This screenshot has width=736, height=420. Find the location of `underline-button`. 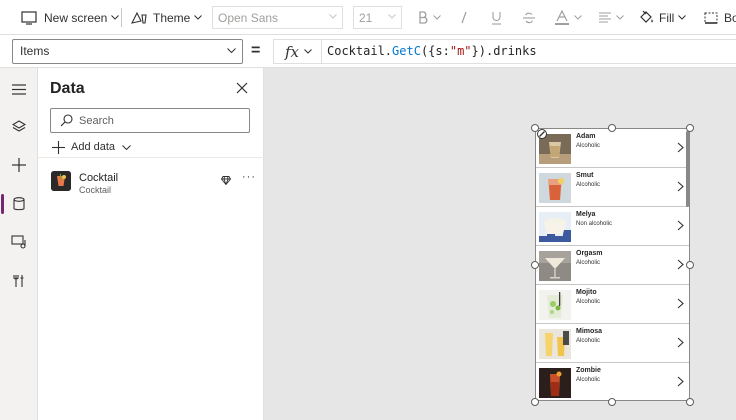

underline-button is located at coordinates (496, 17).